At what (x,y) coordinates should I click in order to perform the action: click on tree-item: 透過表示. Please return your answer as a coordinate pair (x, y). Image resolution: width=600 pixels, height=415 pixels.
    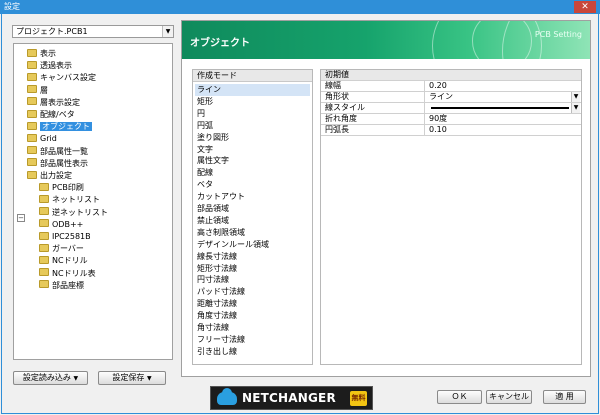
    Looking at the image, I should click on (49, 66).